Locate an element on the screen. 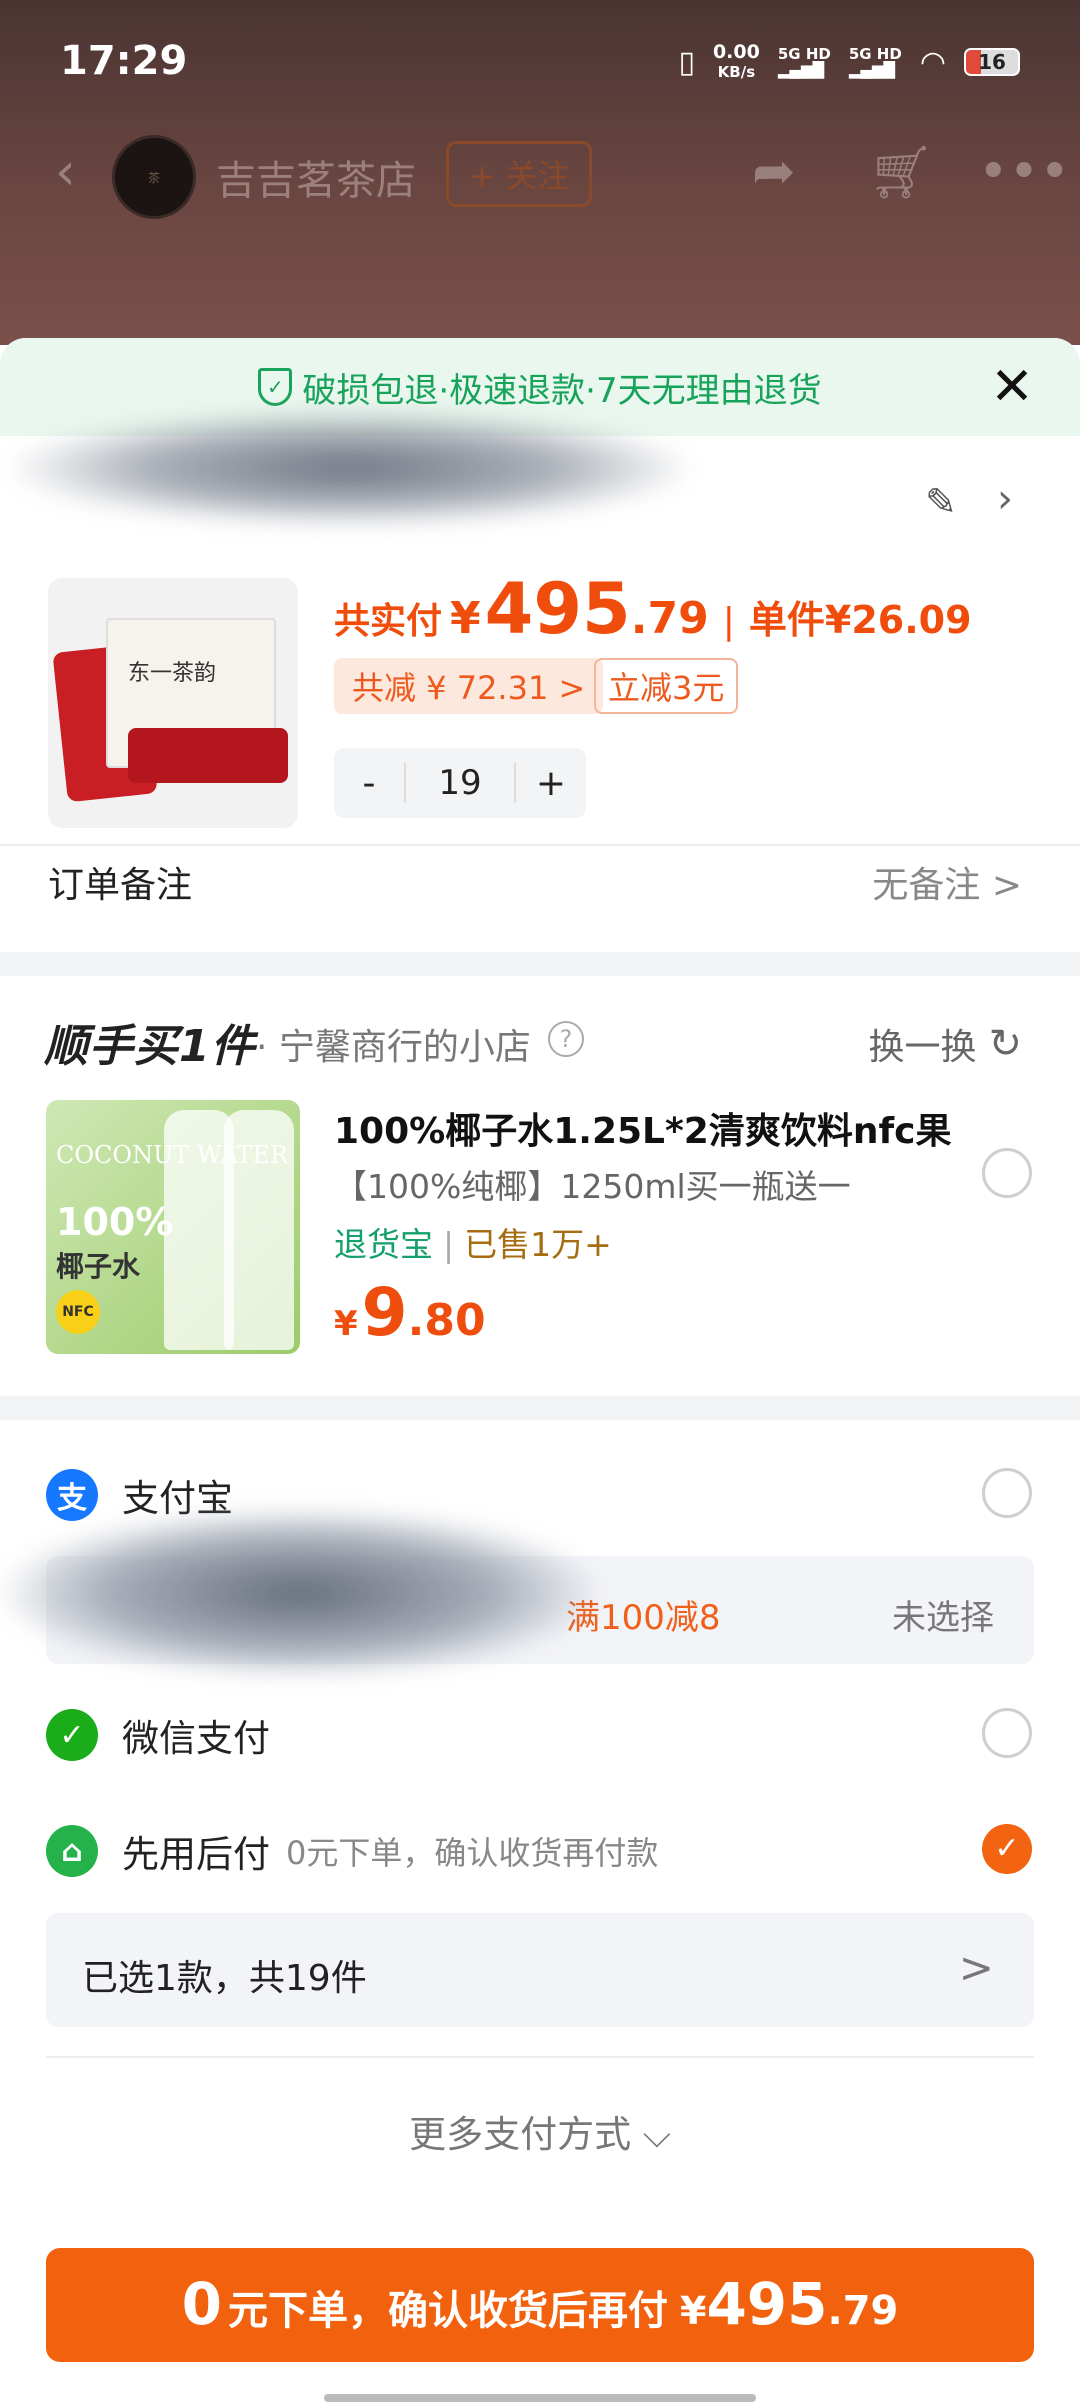 This screenshot has height=2408, width=1080. shop-name: 吉吉茗茶店 is located at coordinates (316, 177).